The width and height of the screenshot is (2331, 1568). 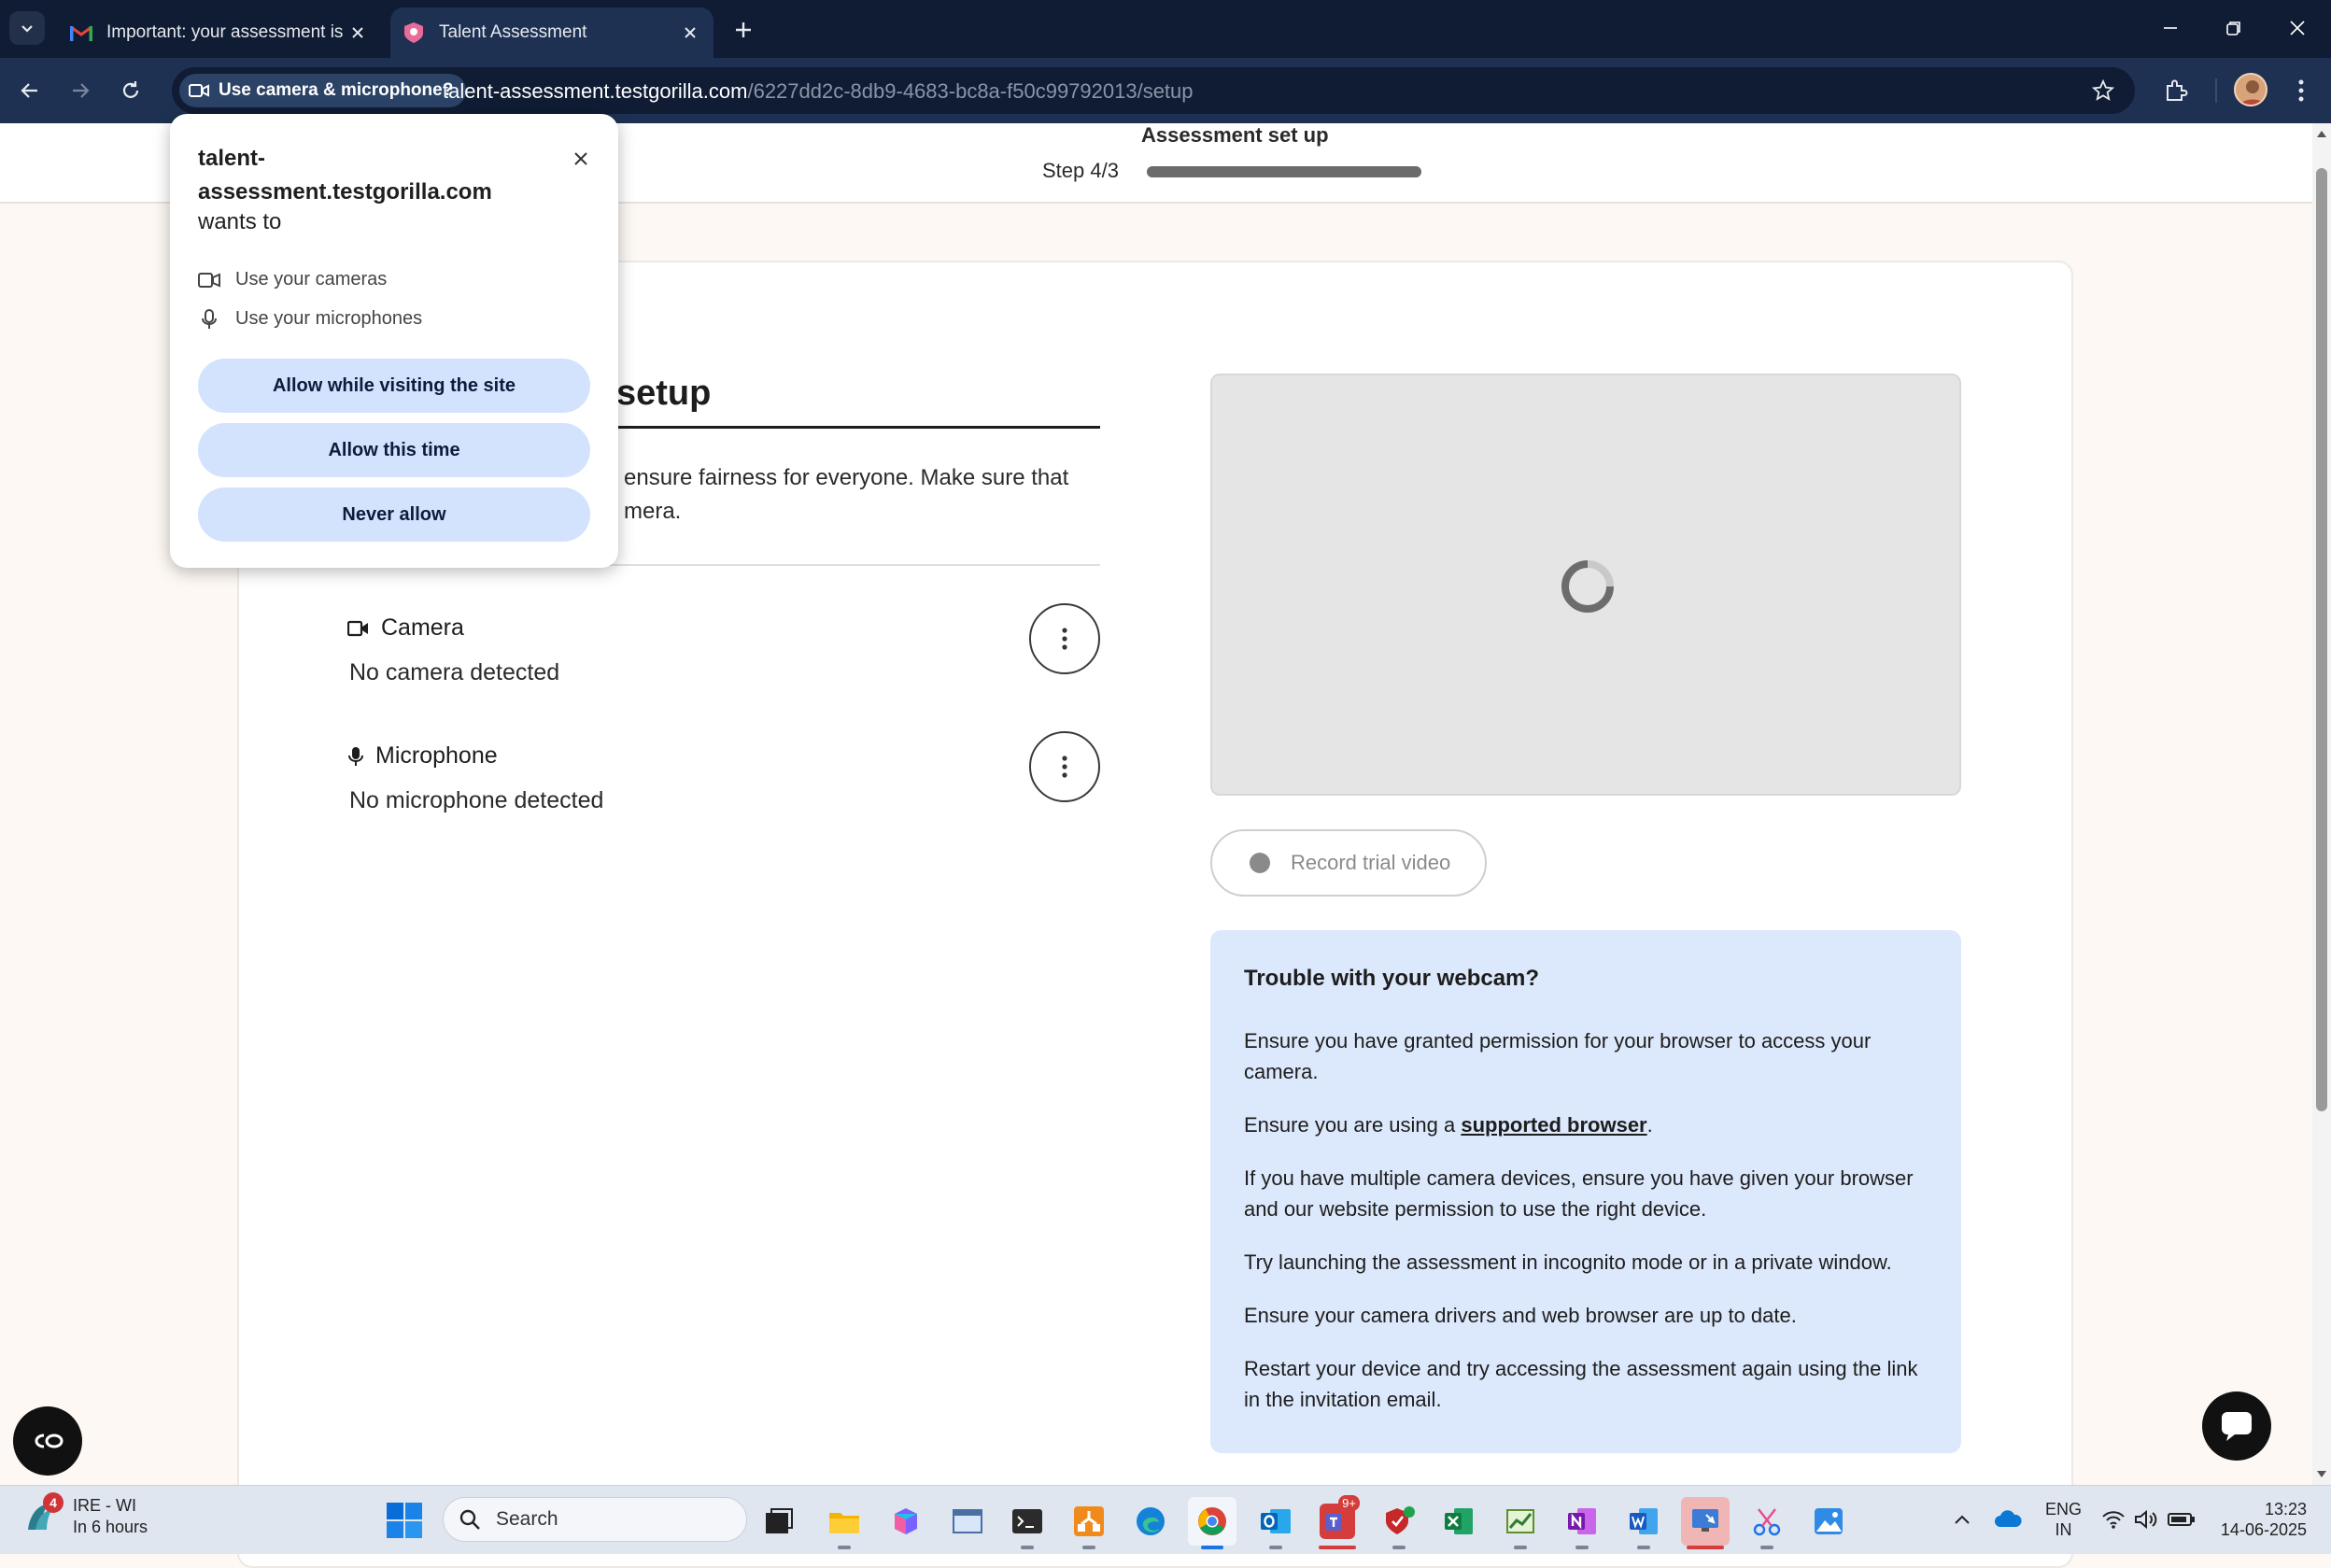 What do you see at coordinates (1080, 170) in the screenshot?
I see `step-indicator: Step 4/3` at bounding box center [1080, 170].